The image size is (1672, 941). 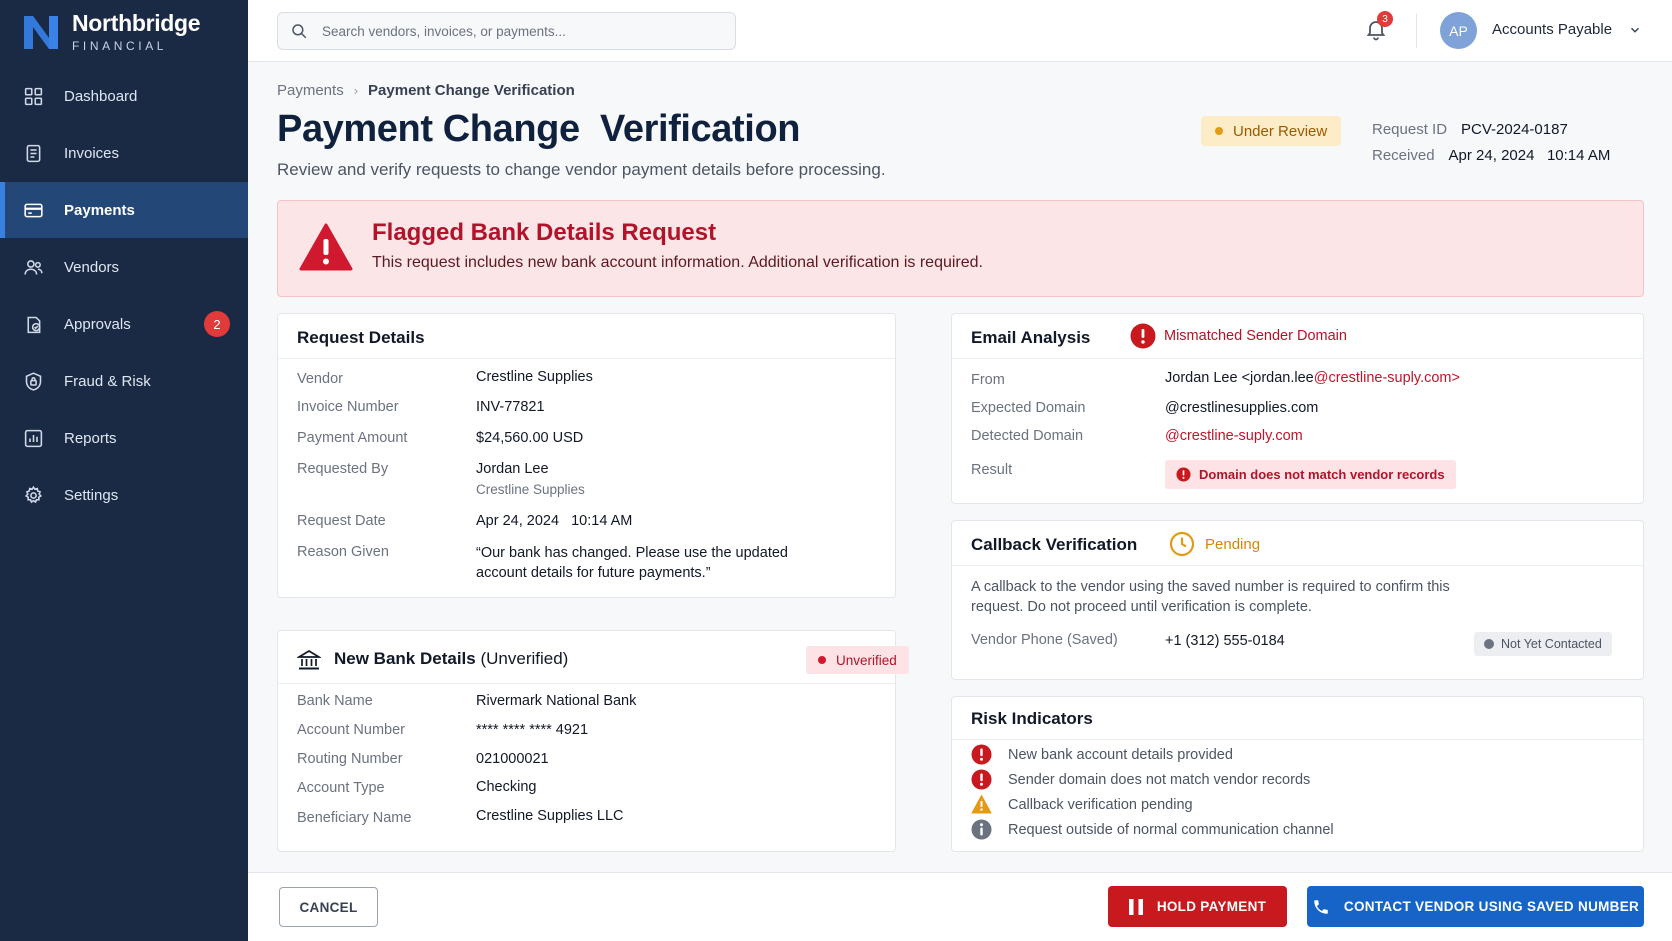 What do you see at coordinates (524, 658) in the screenshot?
I see `bank-details-suffix: (Unverified)` at bounding box center [524, 658].